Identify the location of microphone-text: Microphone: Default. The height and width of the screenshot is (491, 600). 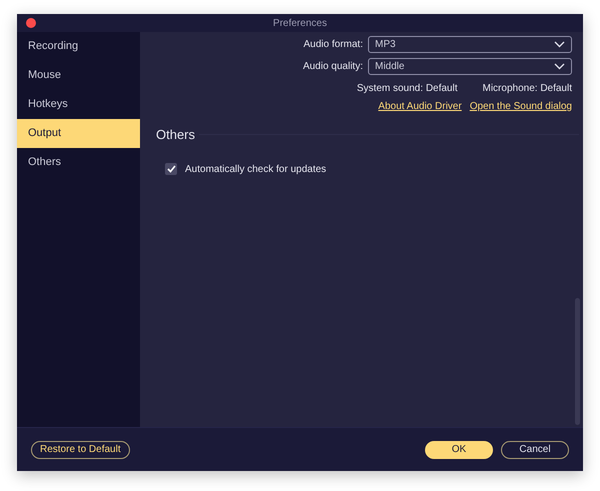
(527, 89).